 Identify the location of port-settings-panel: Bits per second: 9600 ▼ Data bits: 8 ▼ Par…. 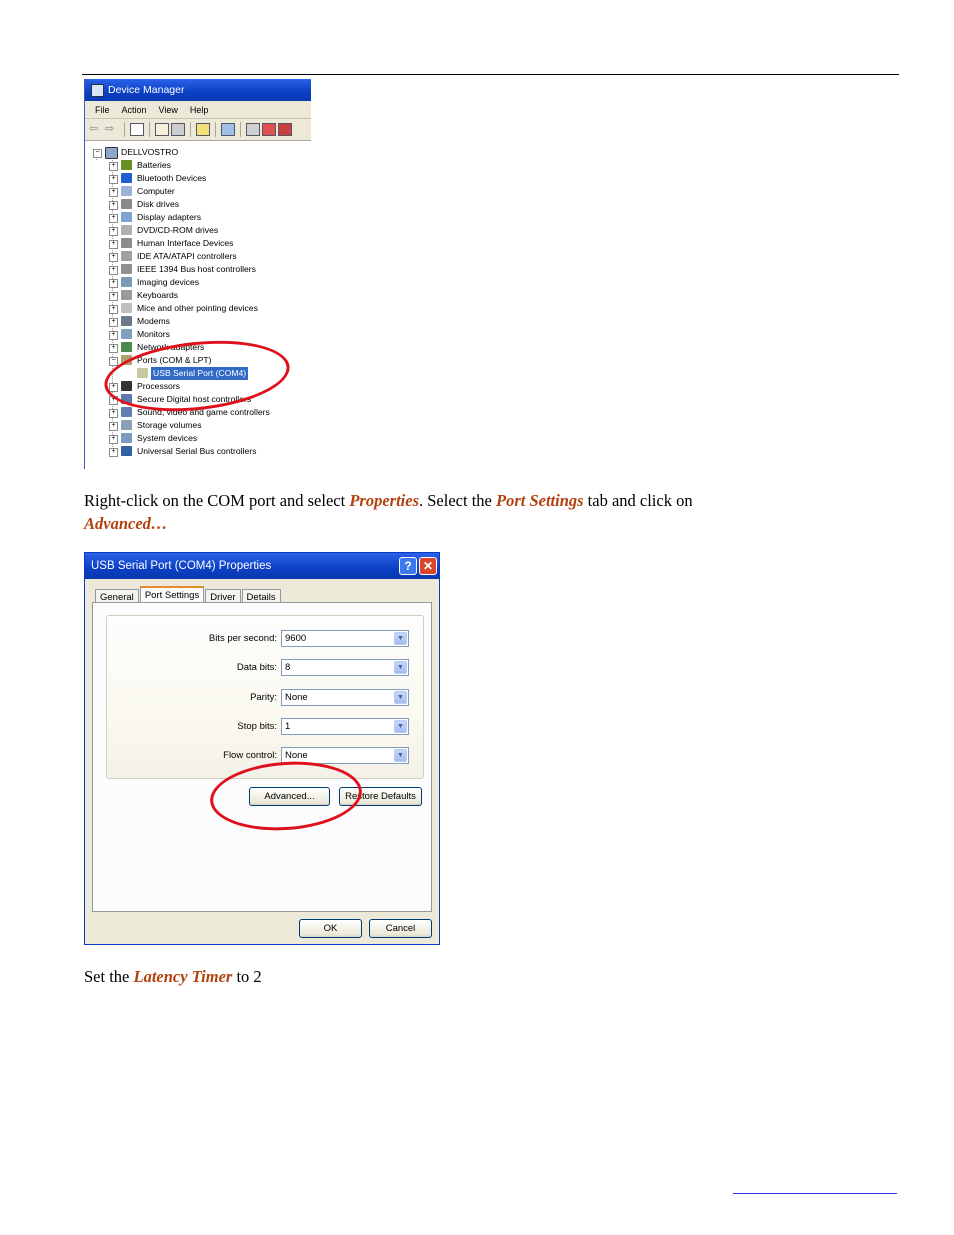
(262, 757).